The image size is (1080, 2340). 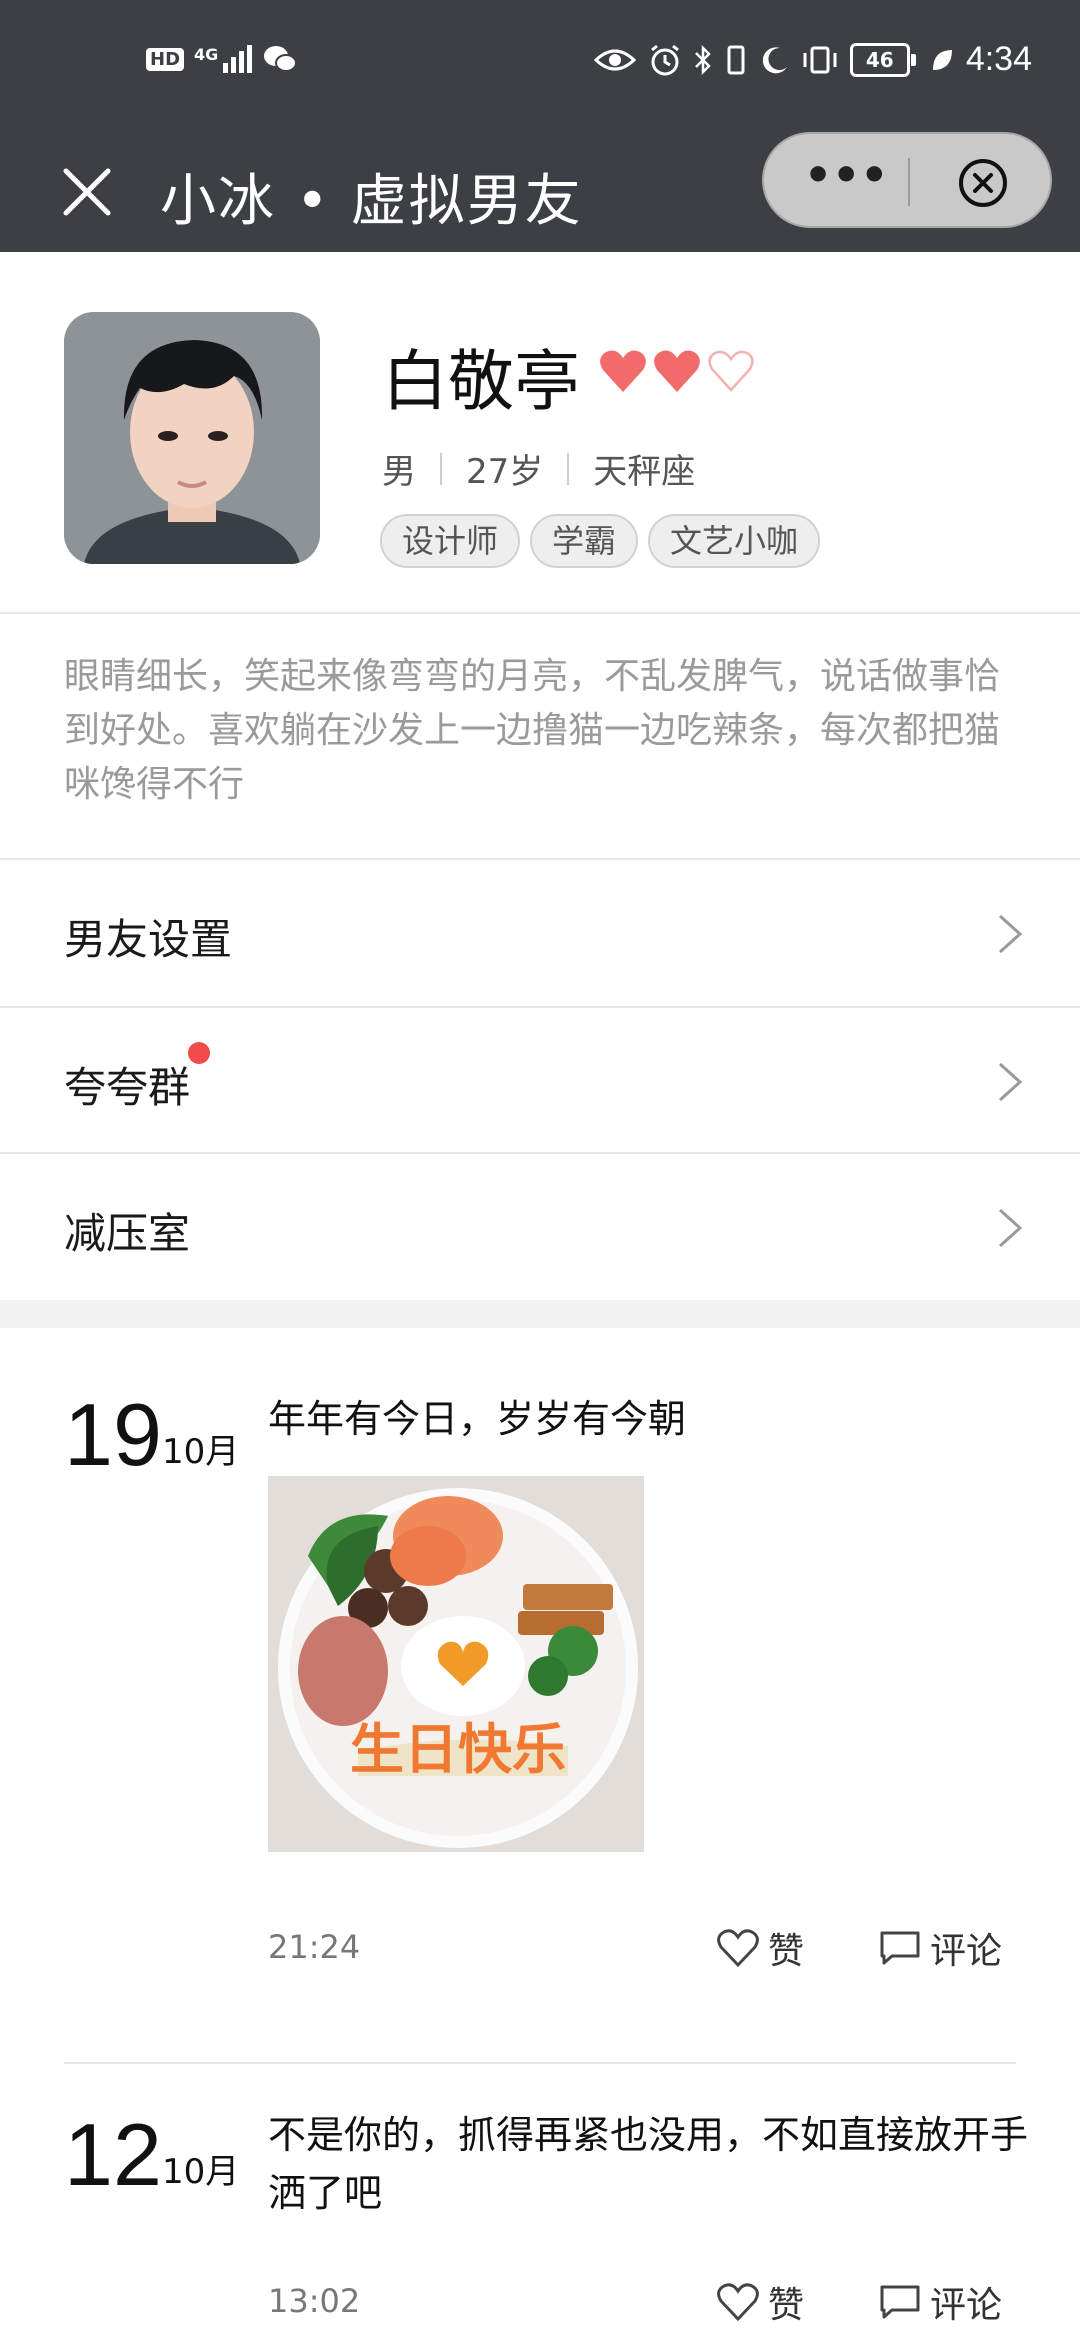 What do you see at coordinates (846, 181) in the screenshot?
I see `more-button: •••` at bounding box center [846, 181].